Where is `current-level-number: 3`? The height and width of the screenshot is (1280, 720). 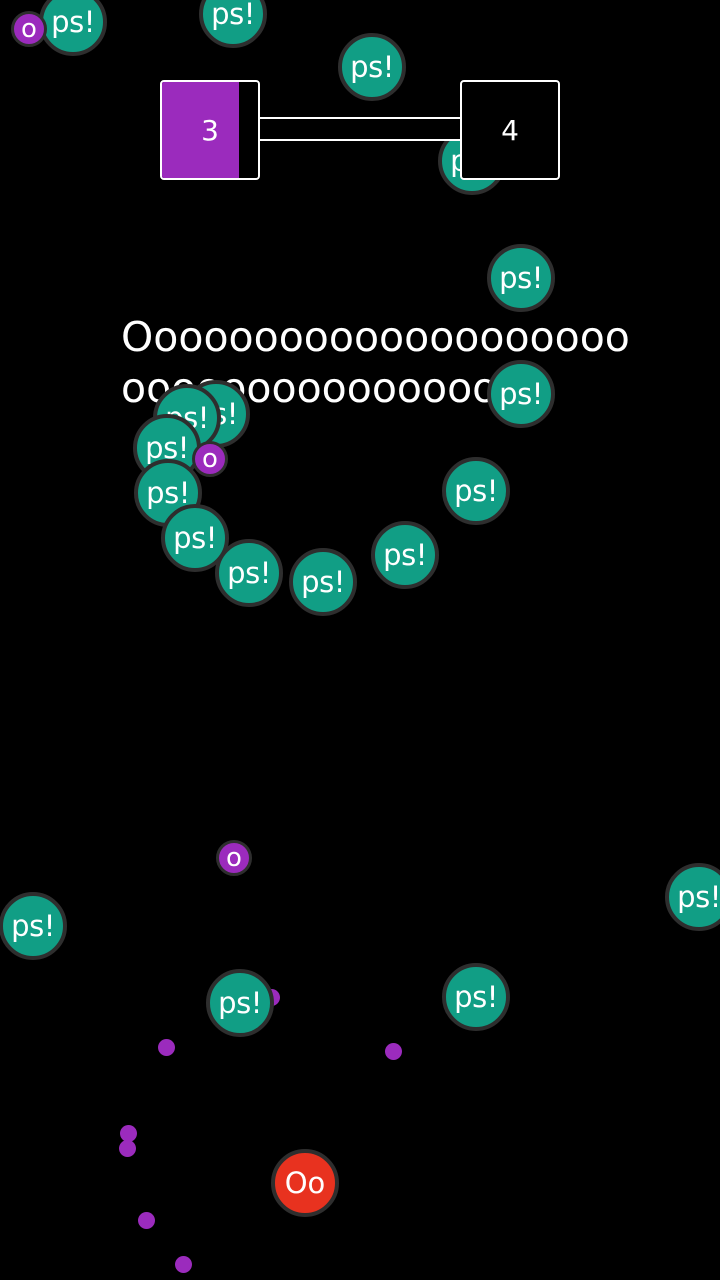 current-level-number: 3 is located at coordinates (210, 130).